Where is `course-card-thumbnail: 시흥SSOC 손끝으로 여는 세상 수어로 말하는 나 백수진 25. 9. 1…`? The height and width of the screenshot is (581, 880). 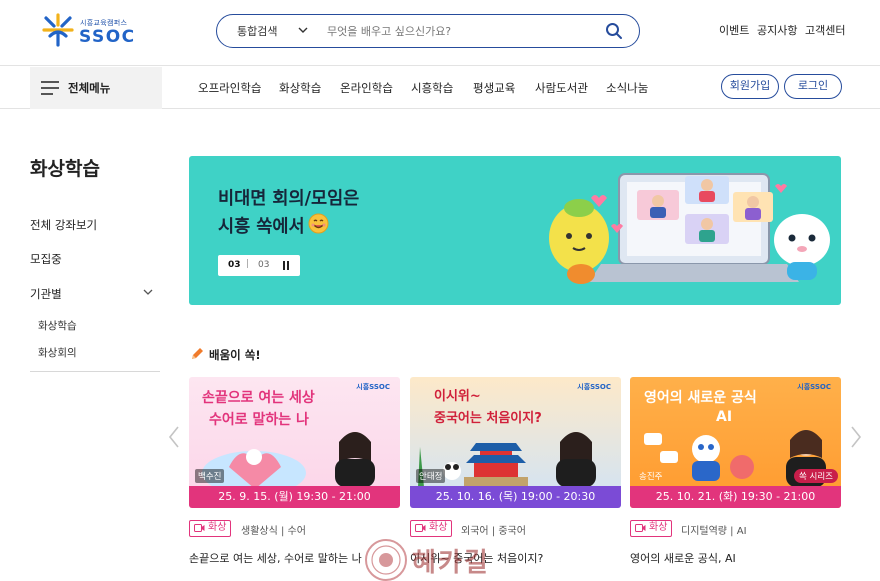 course-card-thumbnail: 시흥SSOC 손끝으로 여는 세상 수어로 말하는 나 백수진 25. 9. 1… is located at coordinates (294, 442).